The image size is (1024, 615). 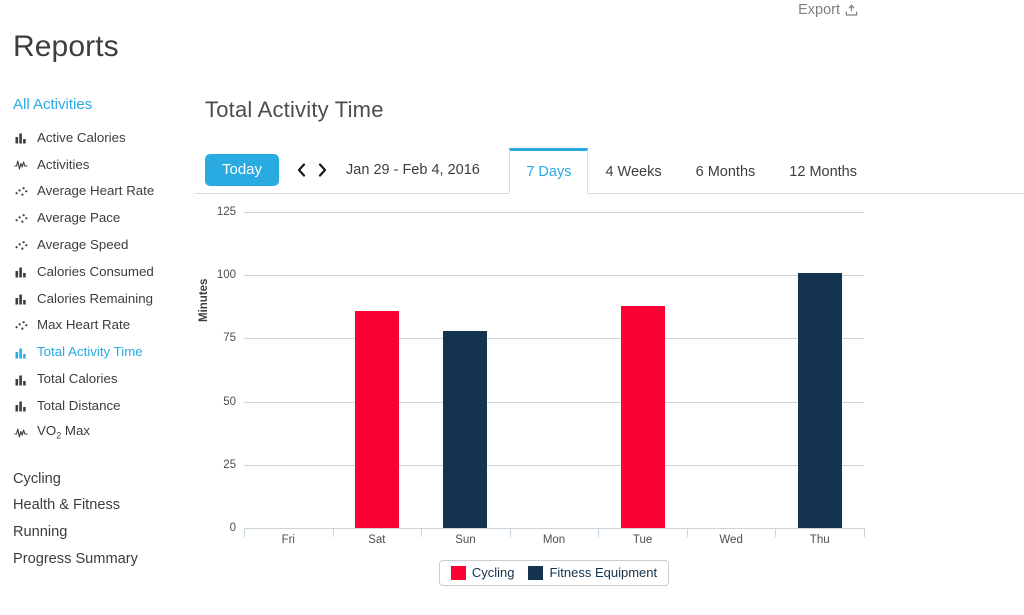 What do you see at coordinates (97, 325) in the screenshot?
I see `sidebar-item-max-heart-rate: Max Heart Rate` at bounding box center [97, 325].